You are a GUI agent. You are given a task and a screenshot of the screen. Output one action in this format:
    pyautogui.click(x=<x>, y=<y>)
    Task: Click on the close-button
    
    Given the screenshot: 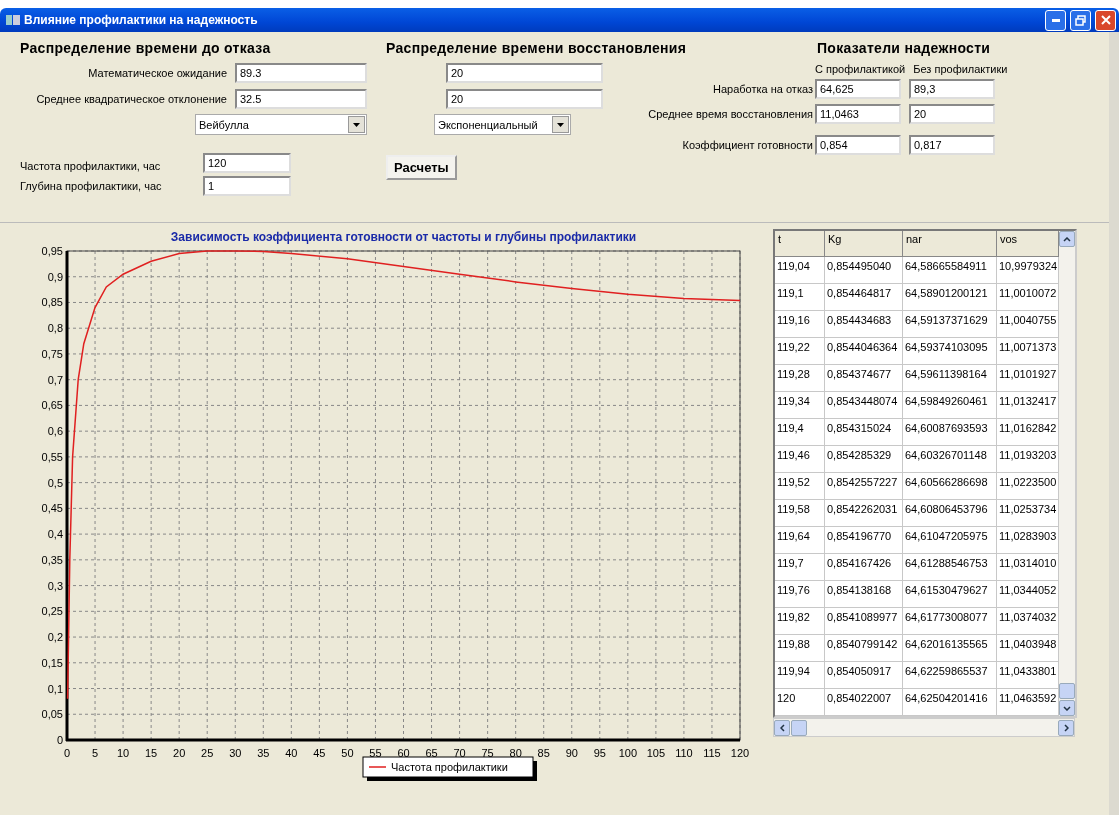 What is the action you would take?
    pyautogui.click(x=1105, y=20)
    